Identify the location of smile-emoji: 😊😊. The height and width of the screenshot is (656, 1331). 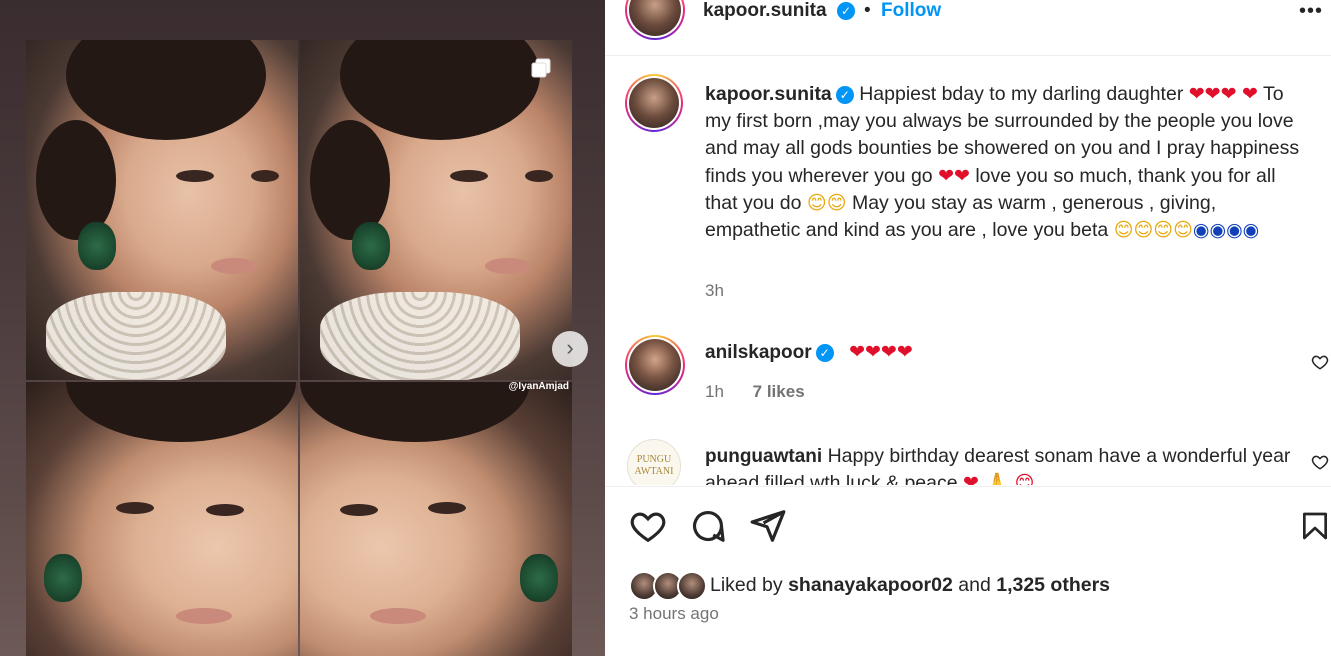
(826, 202).